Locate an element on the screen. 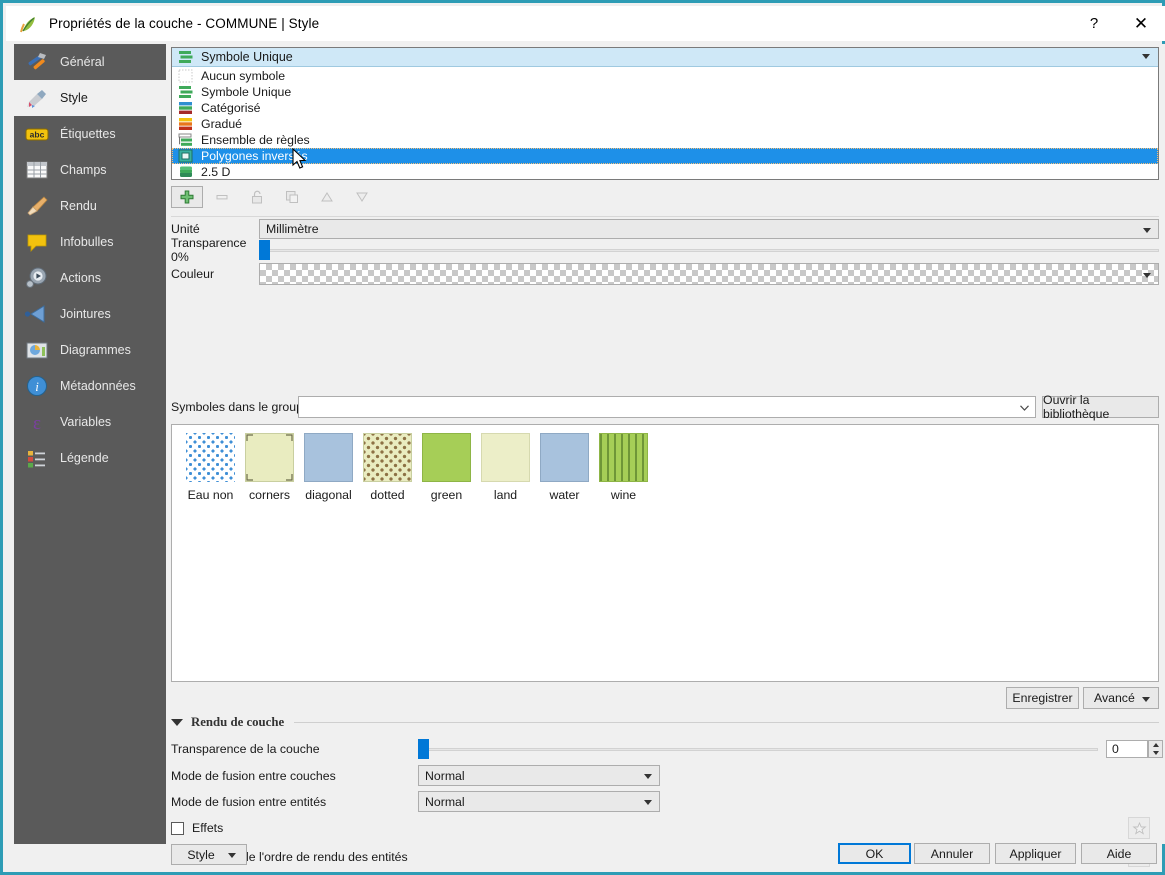 The height and width of the screenshot is (875, 1165). renderer-option-2-5-d: 2.5 D is located at coordinates (665, 172).